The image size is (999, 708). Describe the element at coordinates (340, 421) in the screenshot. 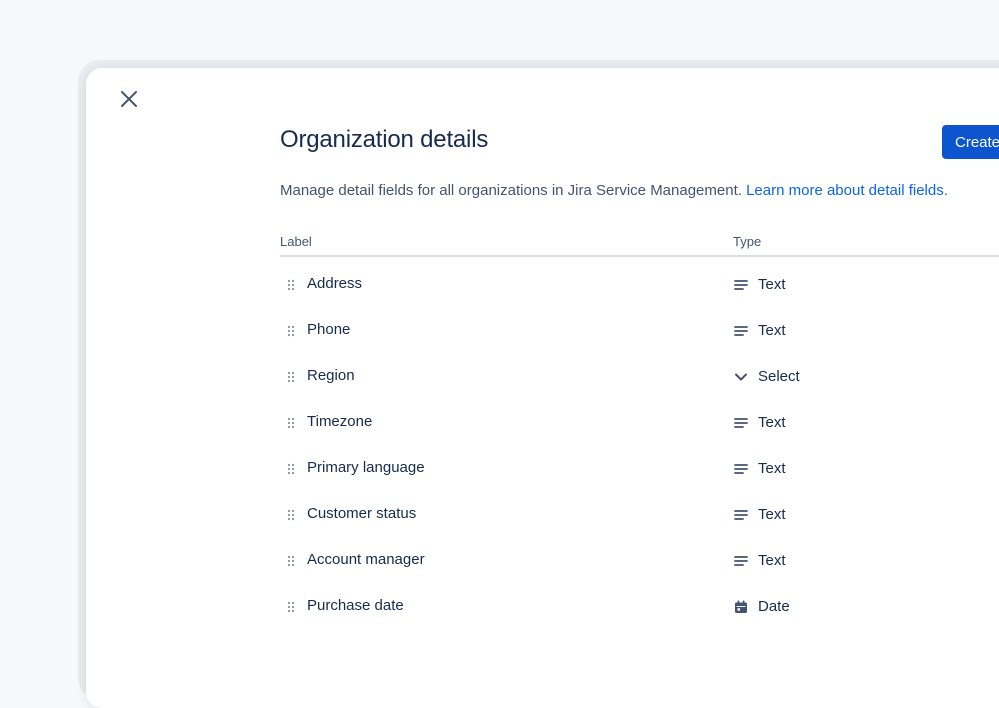

I see `field-label: Timezone` at that location.